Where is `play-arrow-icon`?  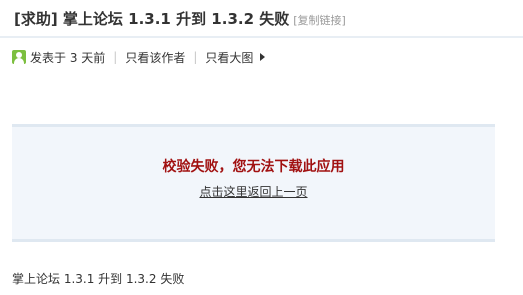 play-arrow-icon is located at coordinates (263, 57).